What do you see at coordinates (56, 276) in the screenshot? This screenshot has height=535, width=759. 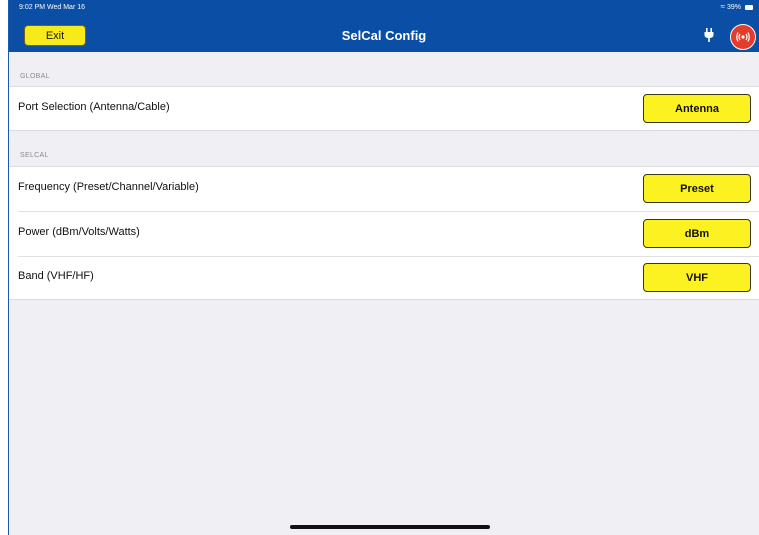 I see `band-label: Band (VHF/HF)` at bounding box center [56, 276].